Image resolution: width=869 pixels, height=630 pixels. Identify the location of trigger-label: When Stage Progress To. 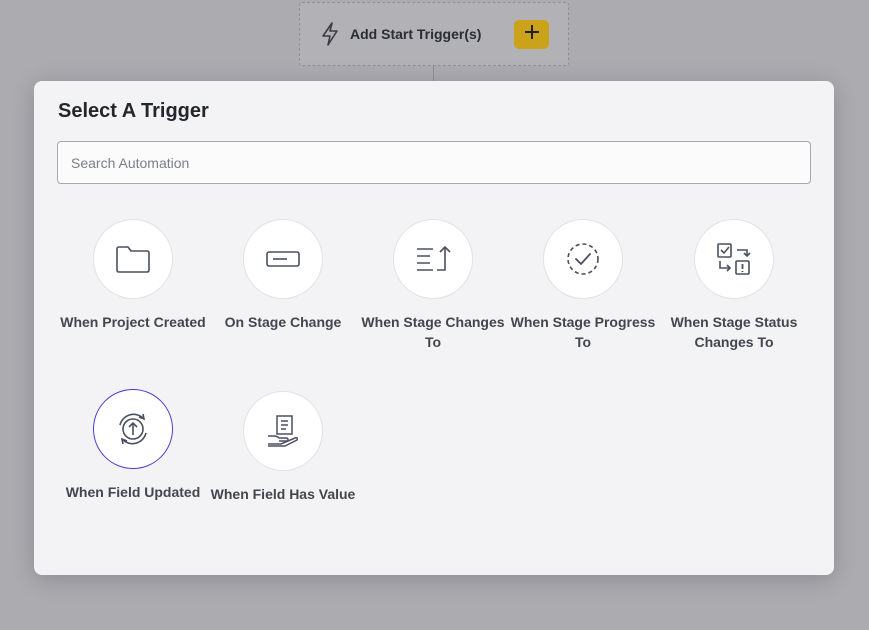
(583, 332).